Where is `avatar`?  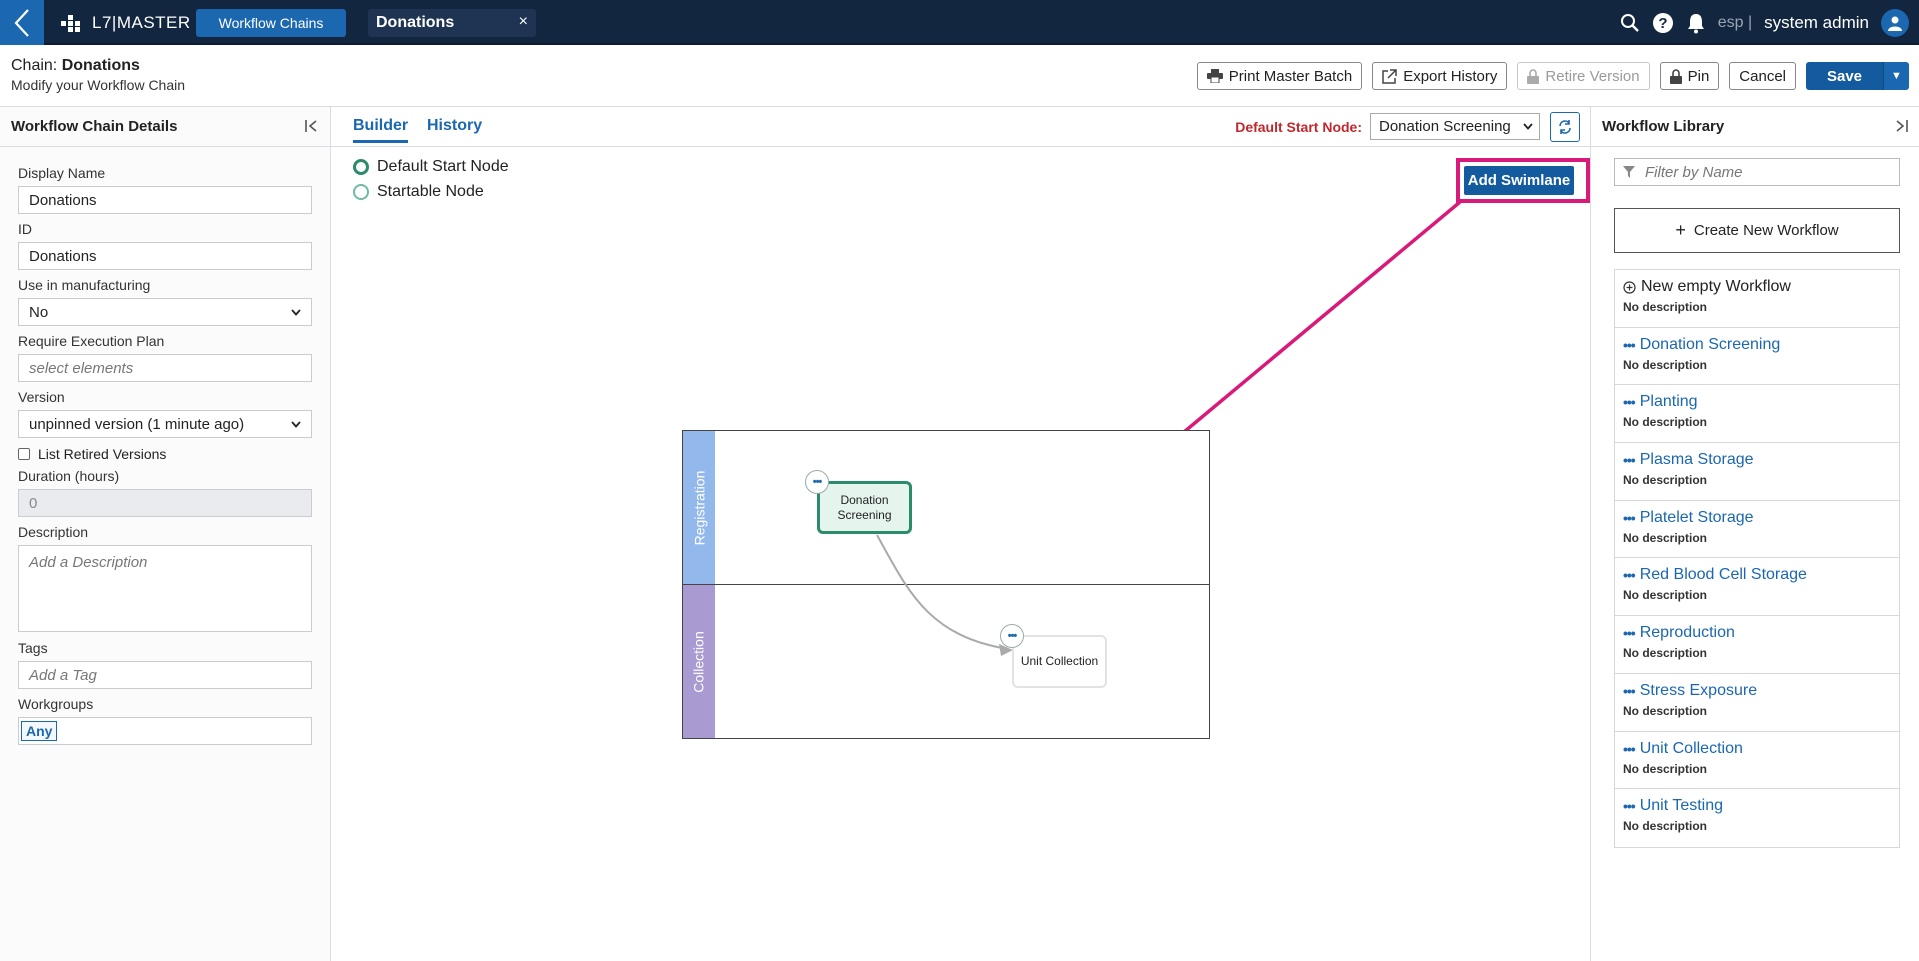 avatar is located at coordinates (1895, 22).